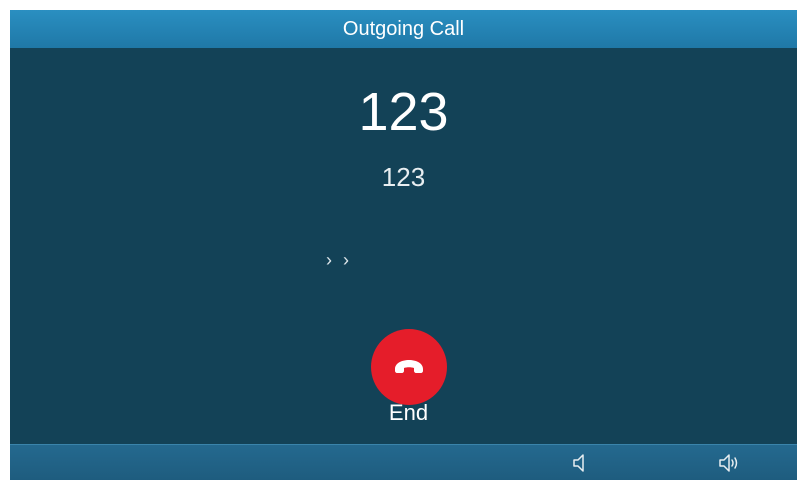  What do you see at coordinates (403, 462) in the screenshot?
I see `softkey-bar` at bounding box center [403, 462].